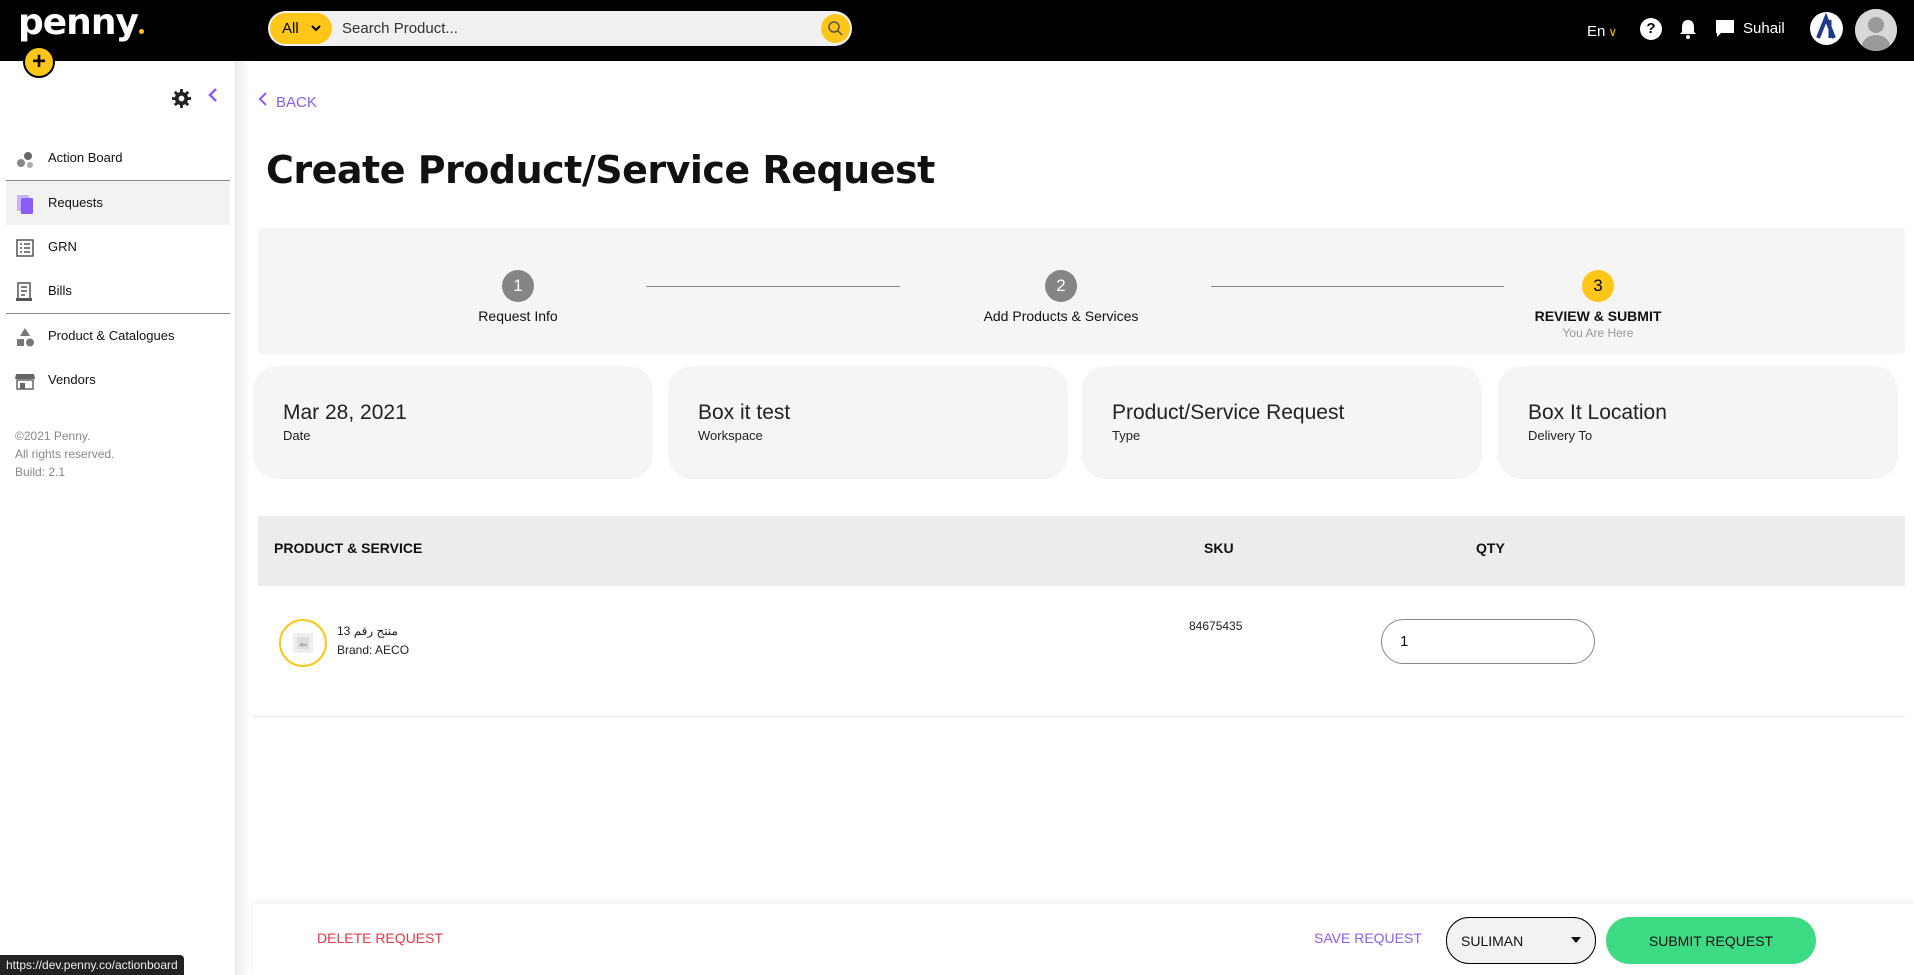 This screenshot has height=975, width=1914. Describe the element at coordinates (518, 286) in the screenshot. I see `step-number: 1` at that location.